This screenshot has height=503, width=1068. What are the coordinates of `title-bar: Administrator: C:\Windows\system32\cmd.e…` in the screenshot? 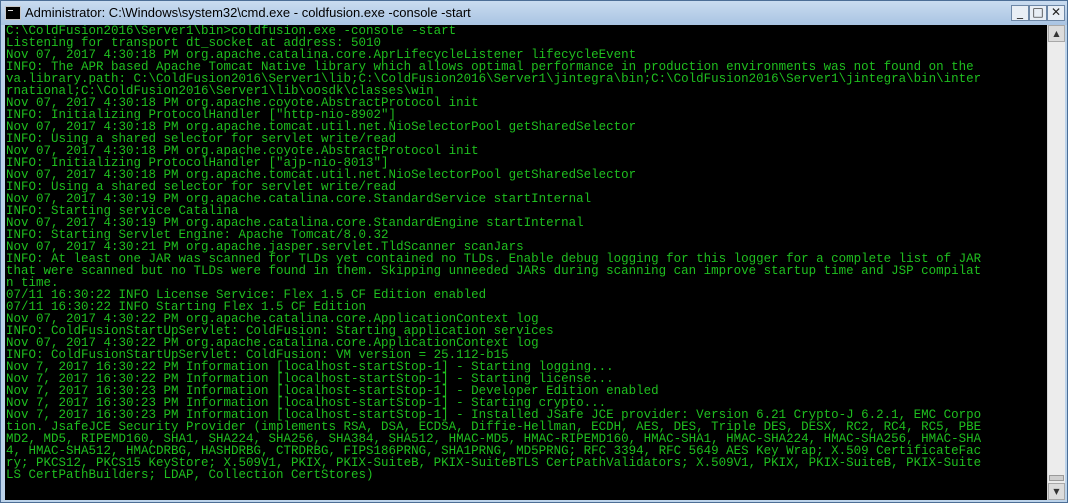 It's located at (534, 13).